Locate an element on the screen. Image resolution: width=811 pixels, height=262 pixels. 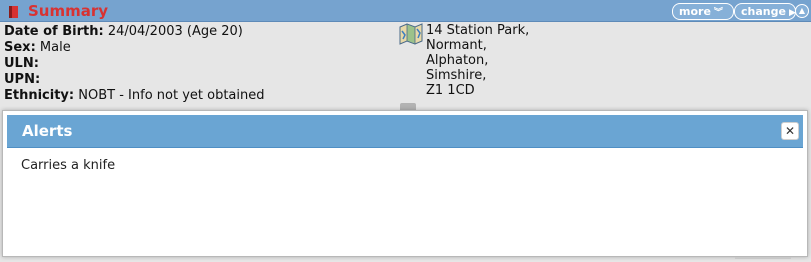
upn-field: UPN: is located at coordinates (22, 80).